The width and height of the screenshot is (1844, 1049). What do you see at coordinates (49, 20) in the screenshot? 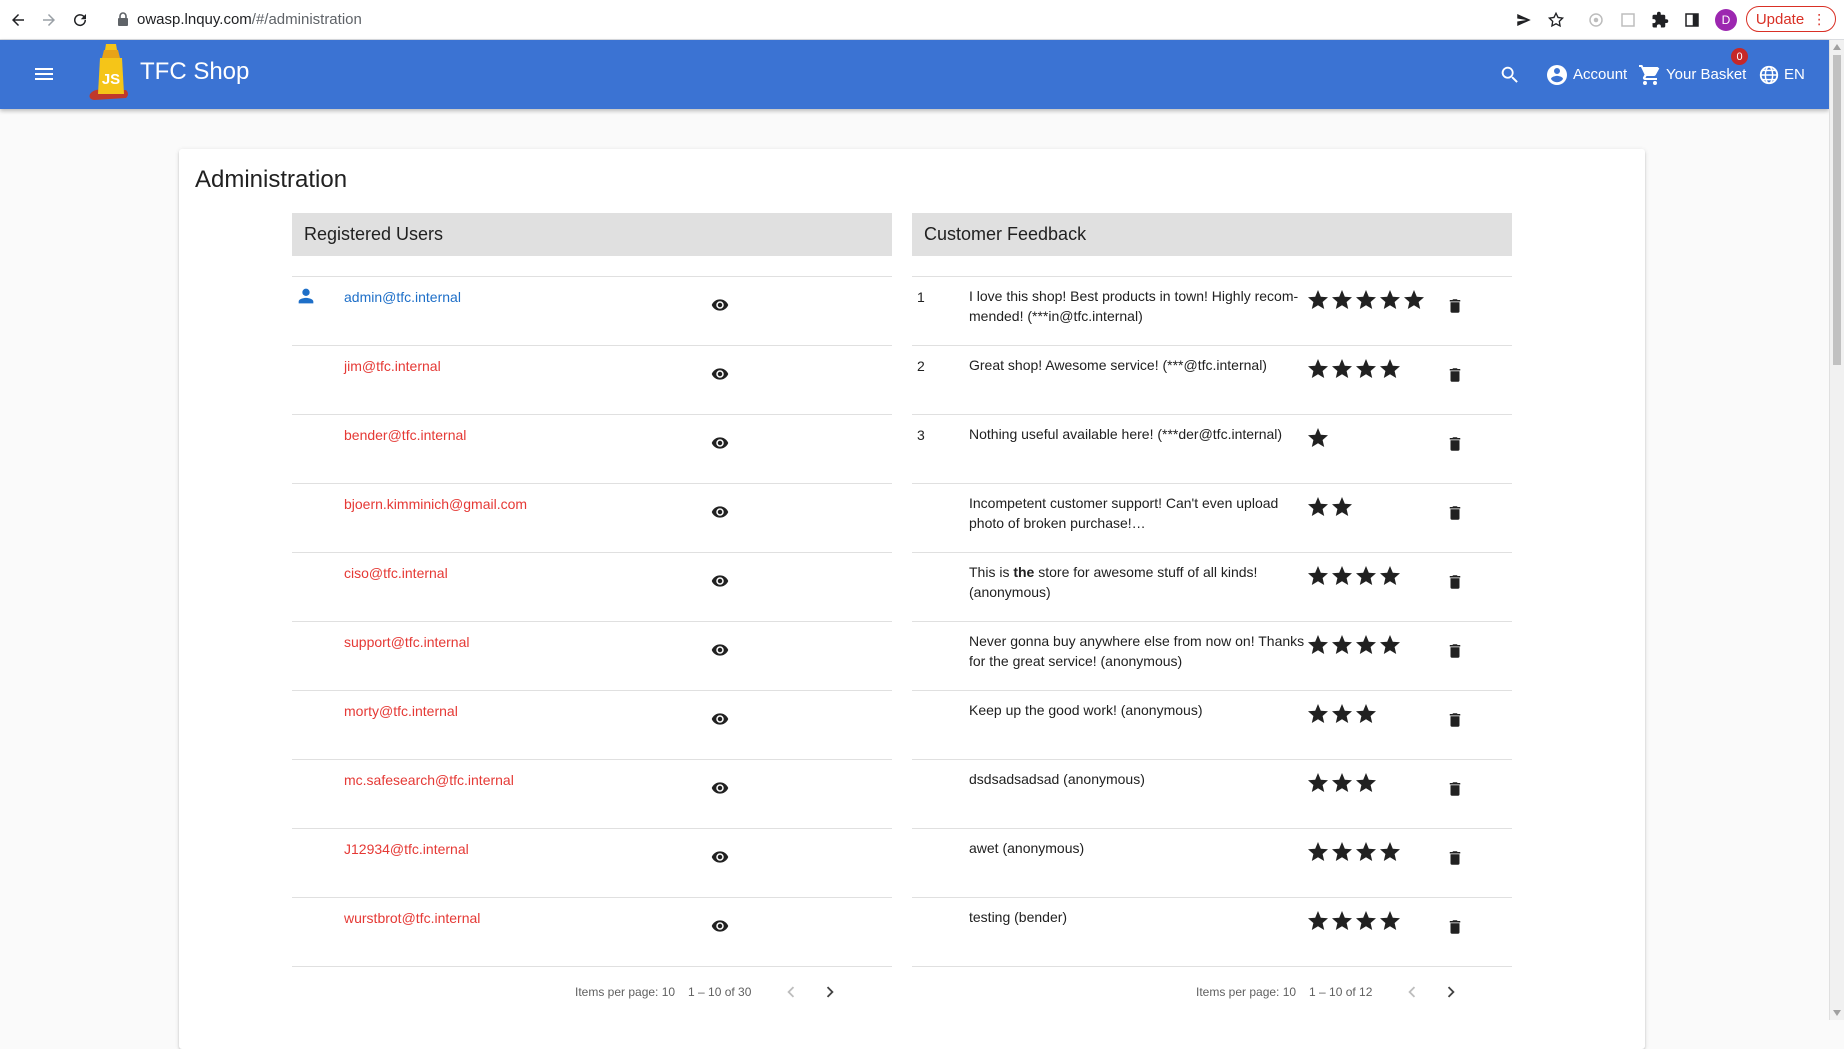
I see `forward-arrow-icon` at bounding box center [49, 20].